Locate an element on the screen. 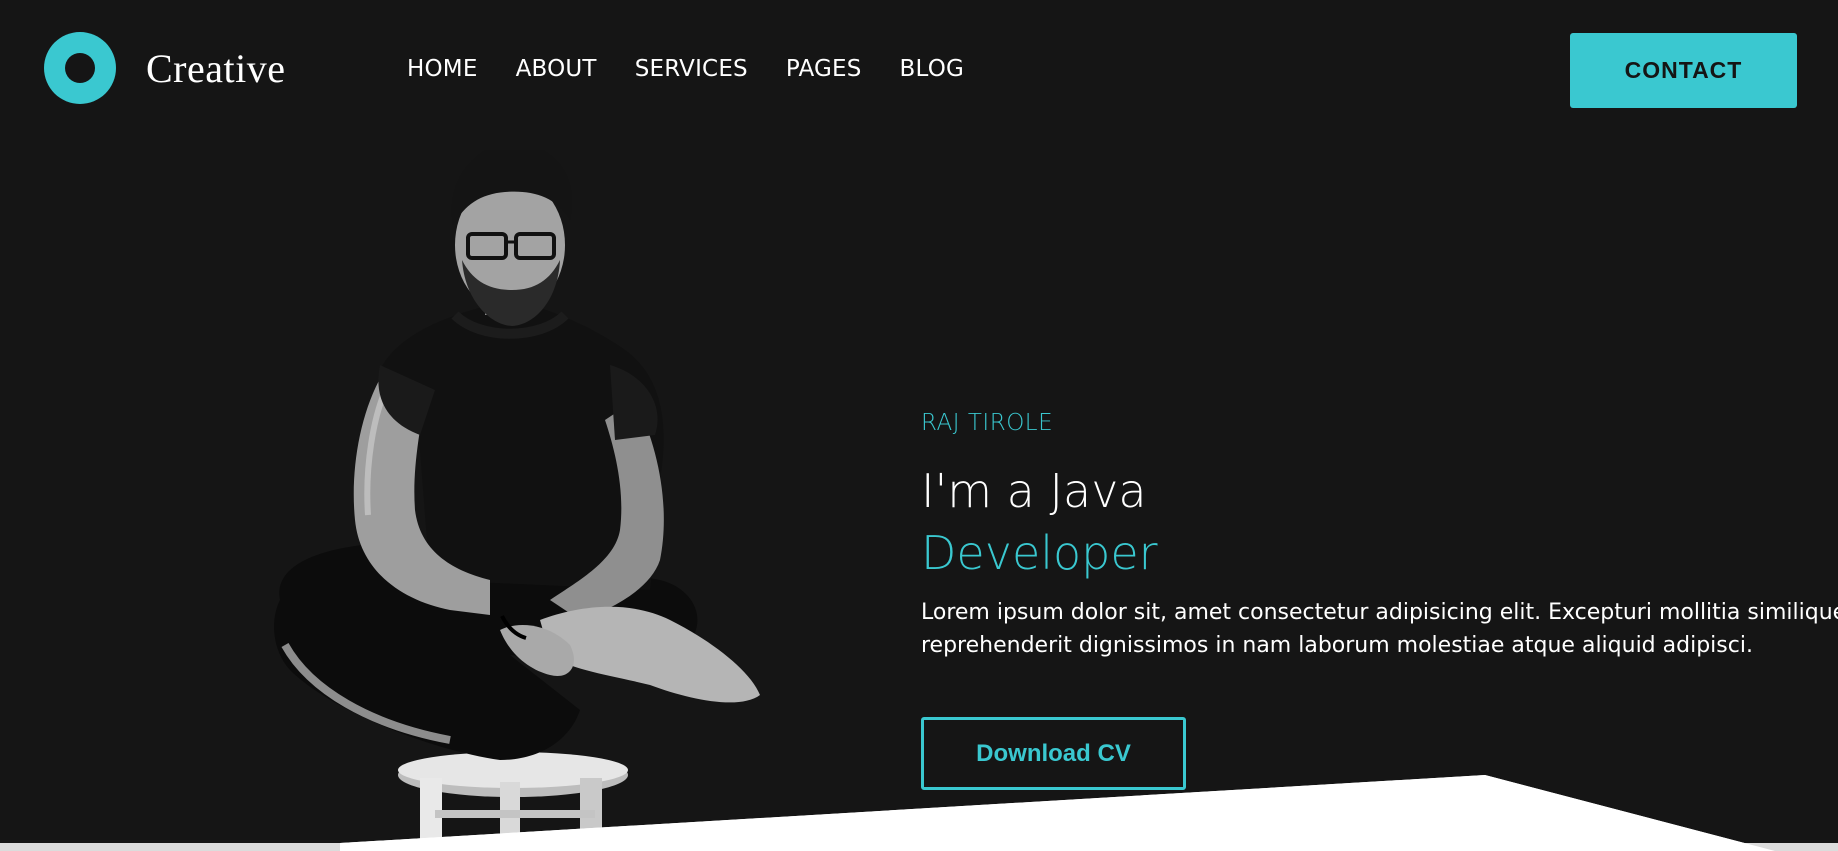 The image size is (1838, 851). brand-name: Creative is located at coordinates (216, 68).